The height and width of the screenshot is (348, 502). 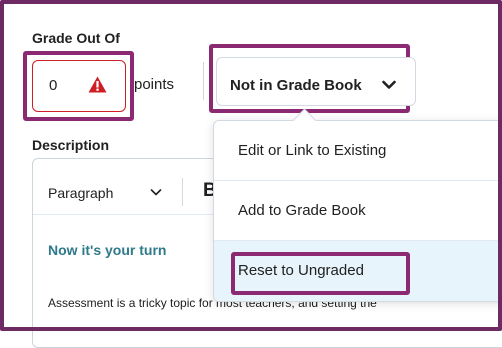 I want to click on menu-item-add-to-grade-book: Add to Grade Book, so click(x=358, y=211).